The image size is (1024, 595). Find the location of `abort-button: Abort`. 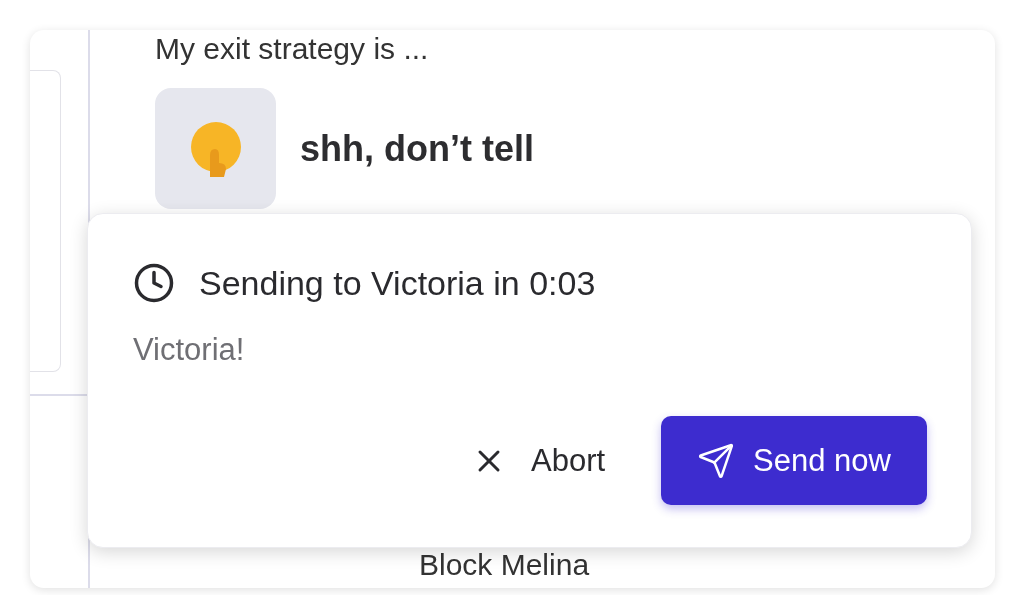

abort-button: Abort is located at coordinates (538, 460).